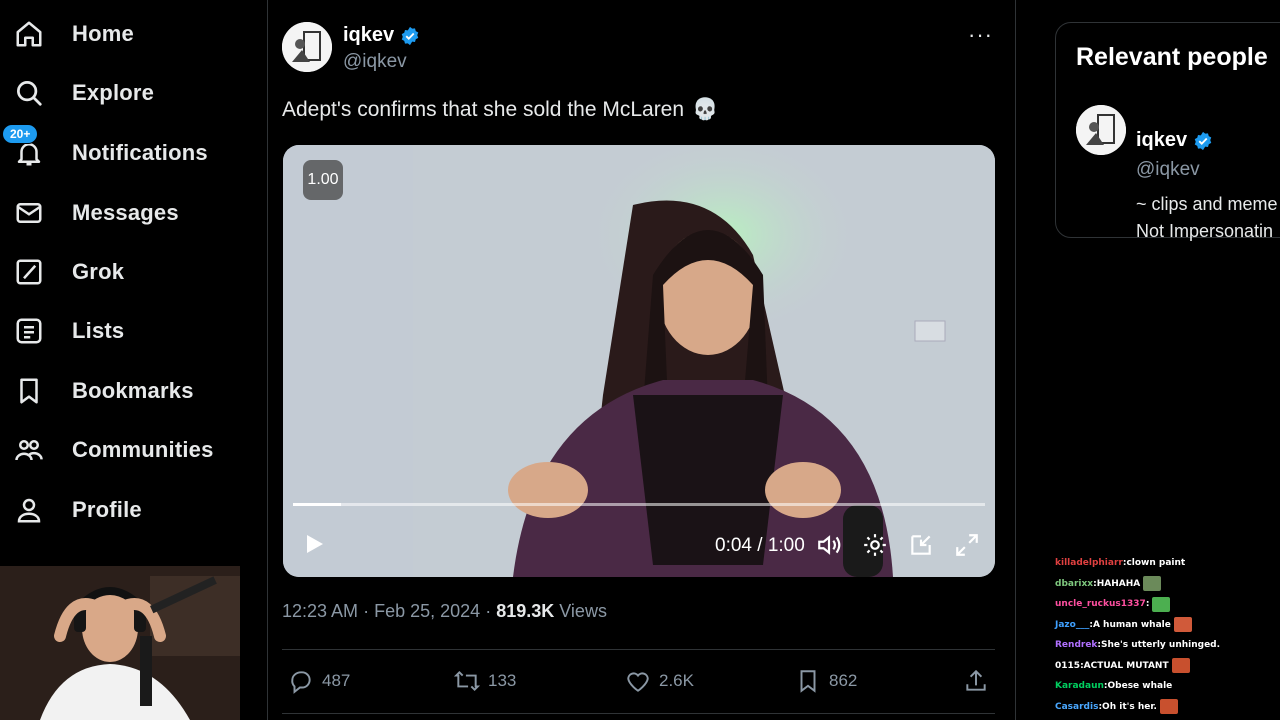 The width and height of the screenshot is (1280, 720). Describe the element at coordinates (29, 510) in the screenshot. I see `person-icon` at that location.